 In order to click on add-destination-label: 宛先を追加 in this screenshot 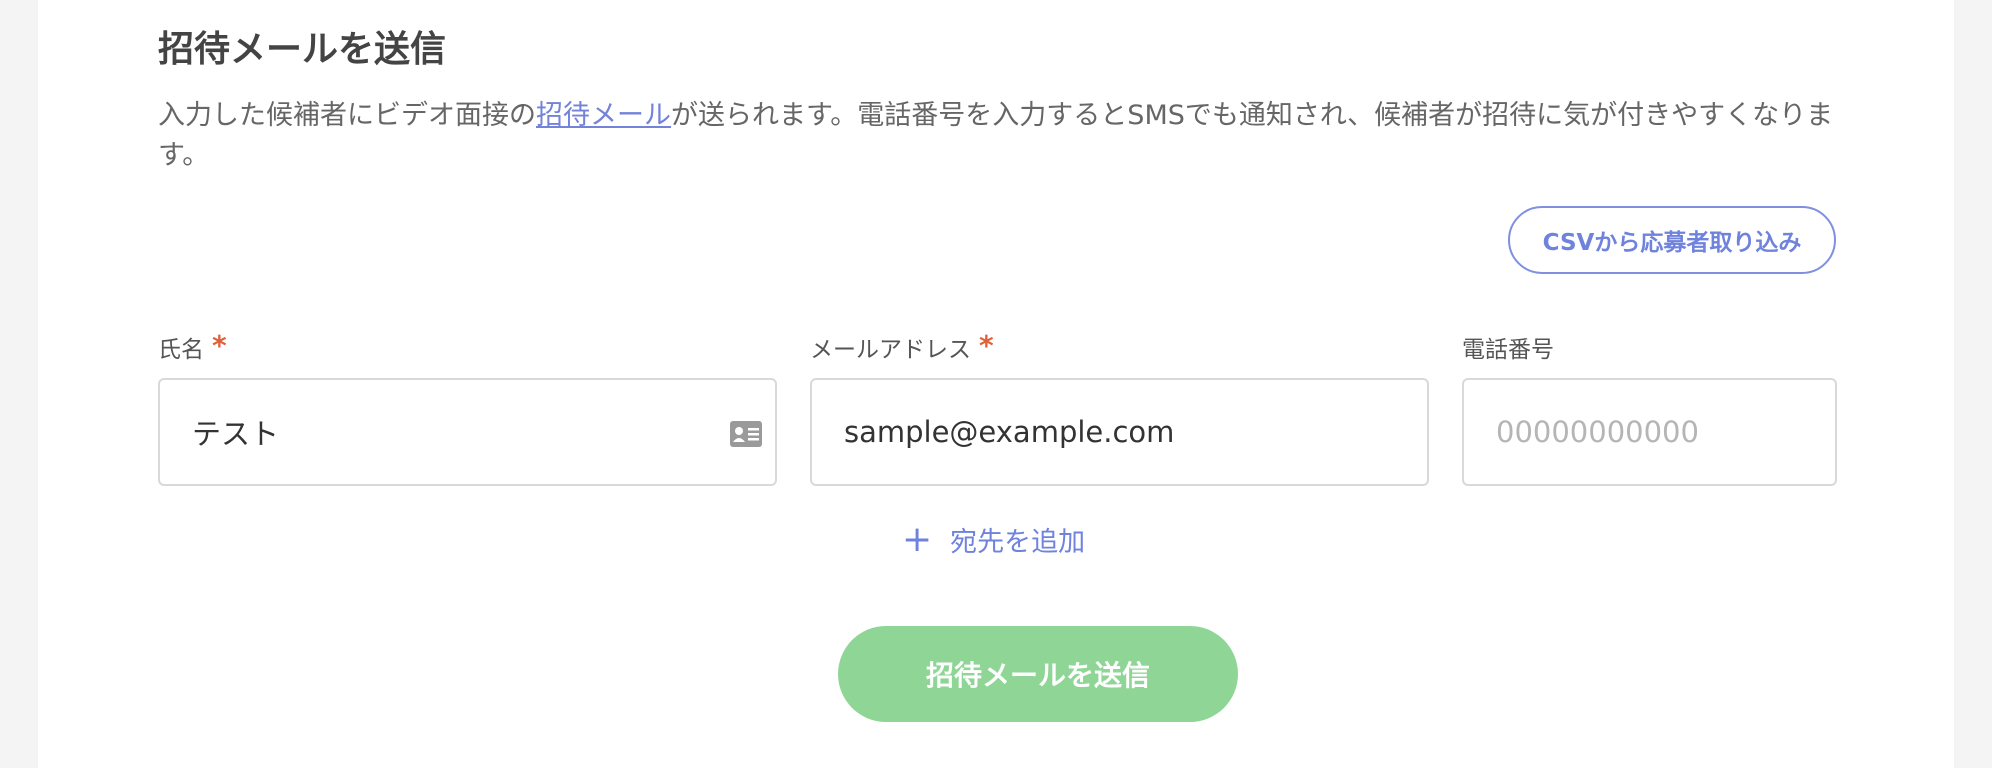, I will do `click(1018, 542)`.